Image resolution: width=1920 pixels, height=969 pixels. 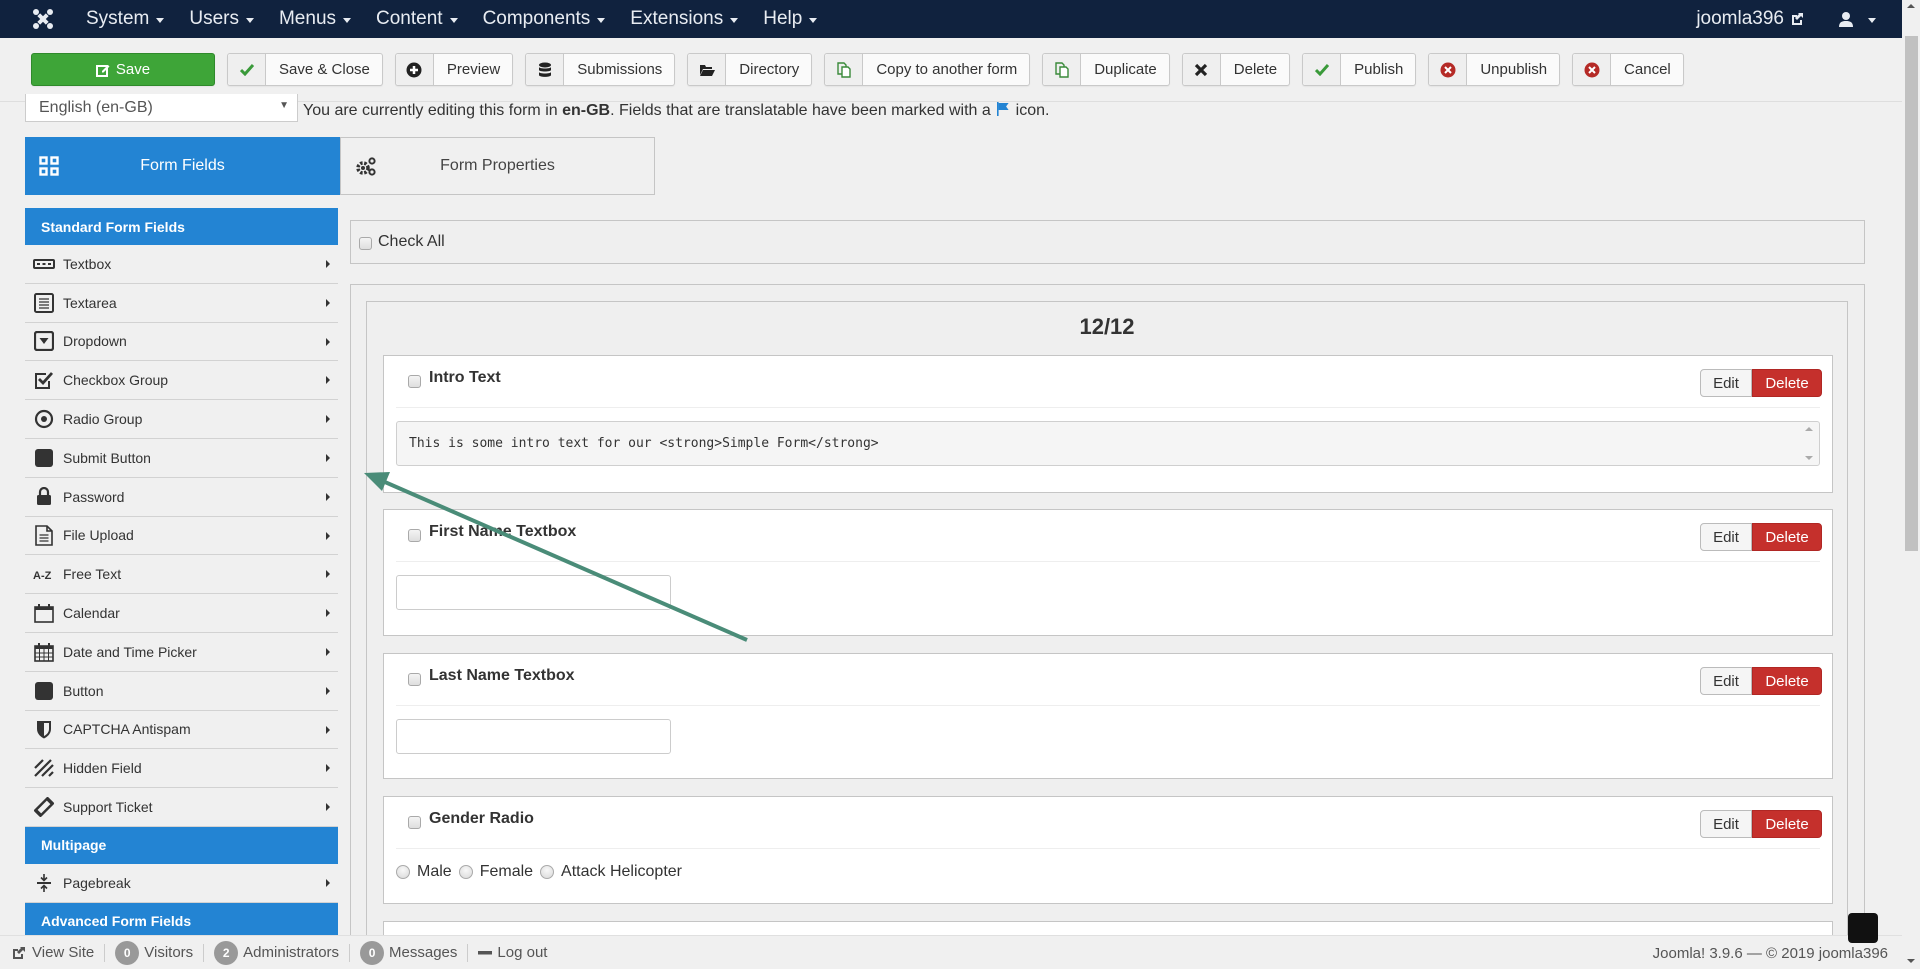 What do you see at coordinates (545, 19) in the screenshot?
I see `menu-components: Components` at bounding box center [545, 19].